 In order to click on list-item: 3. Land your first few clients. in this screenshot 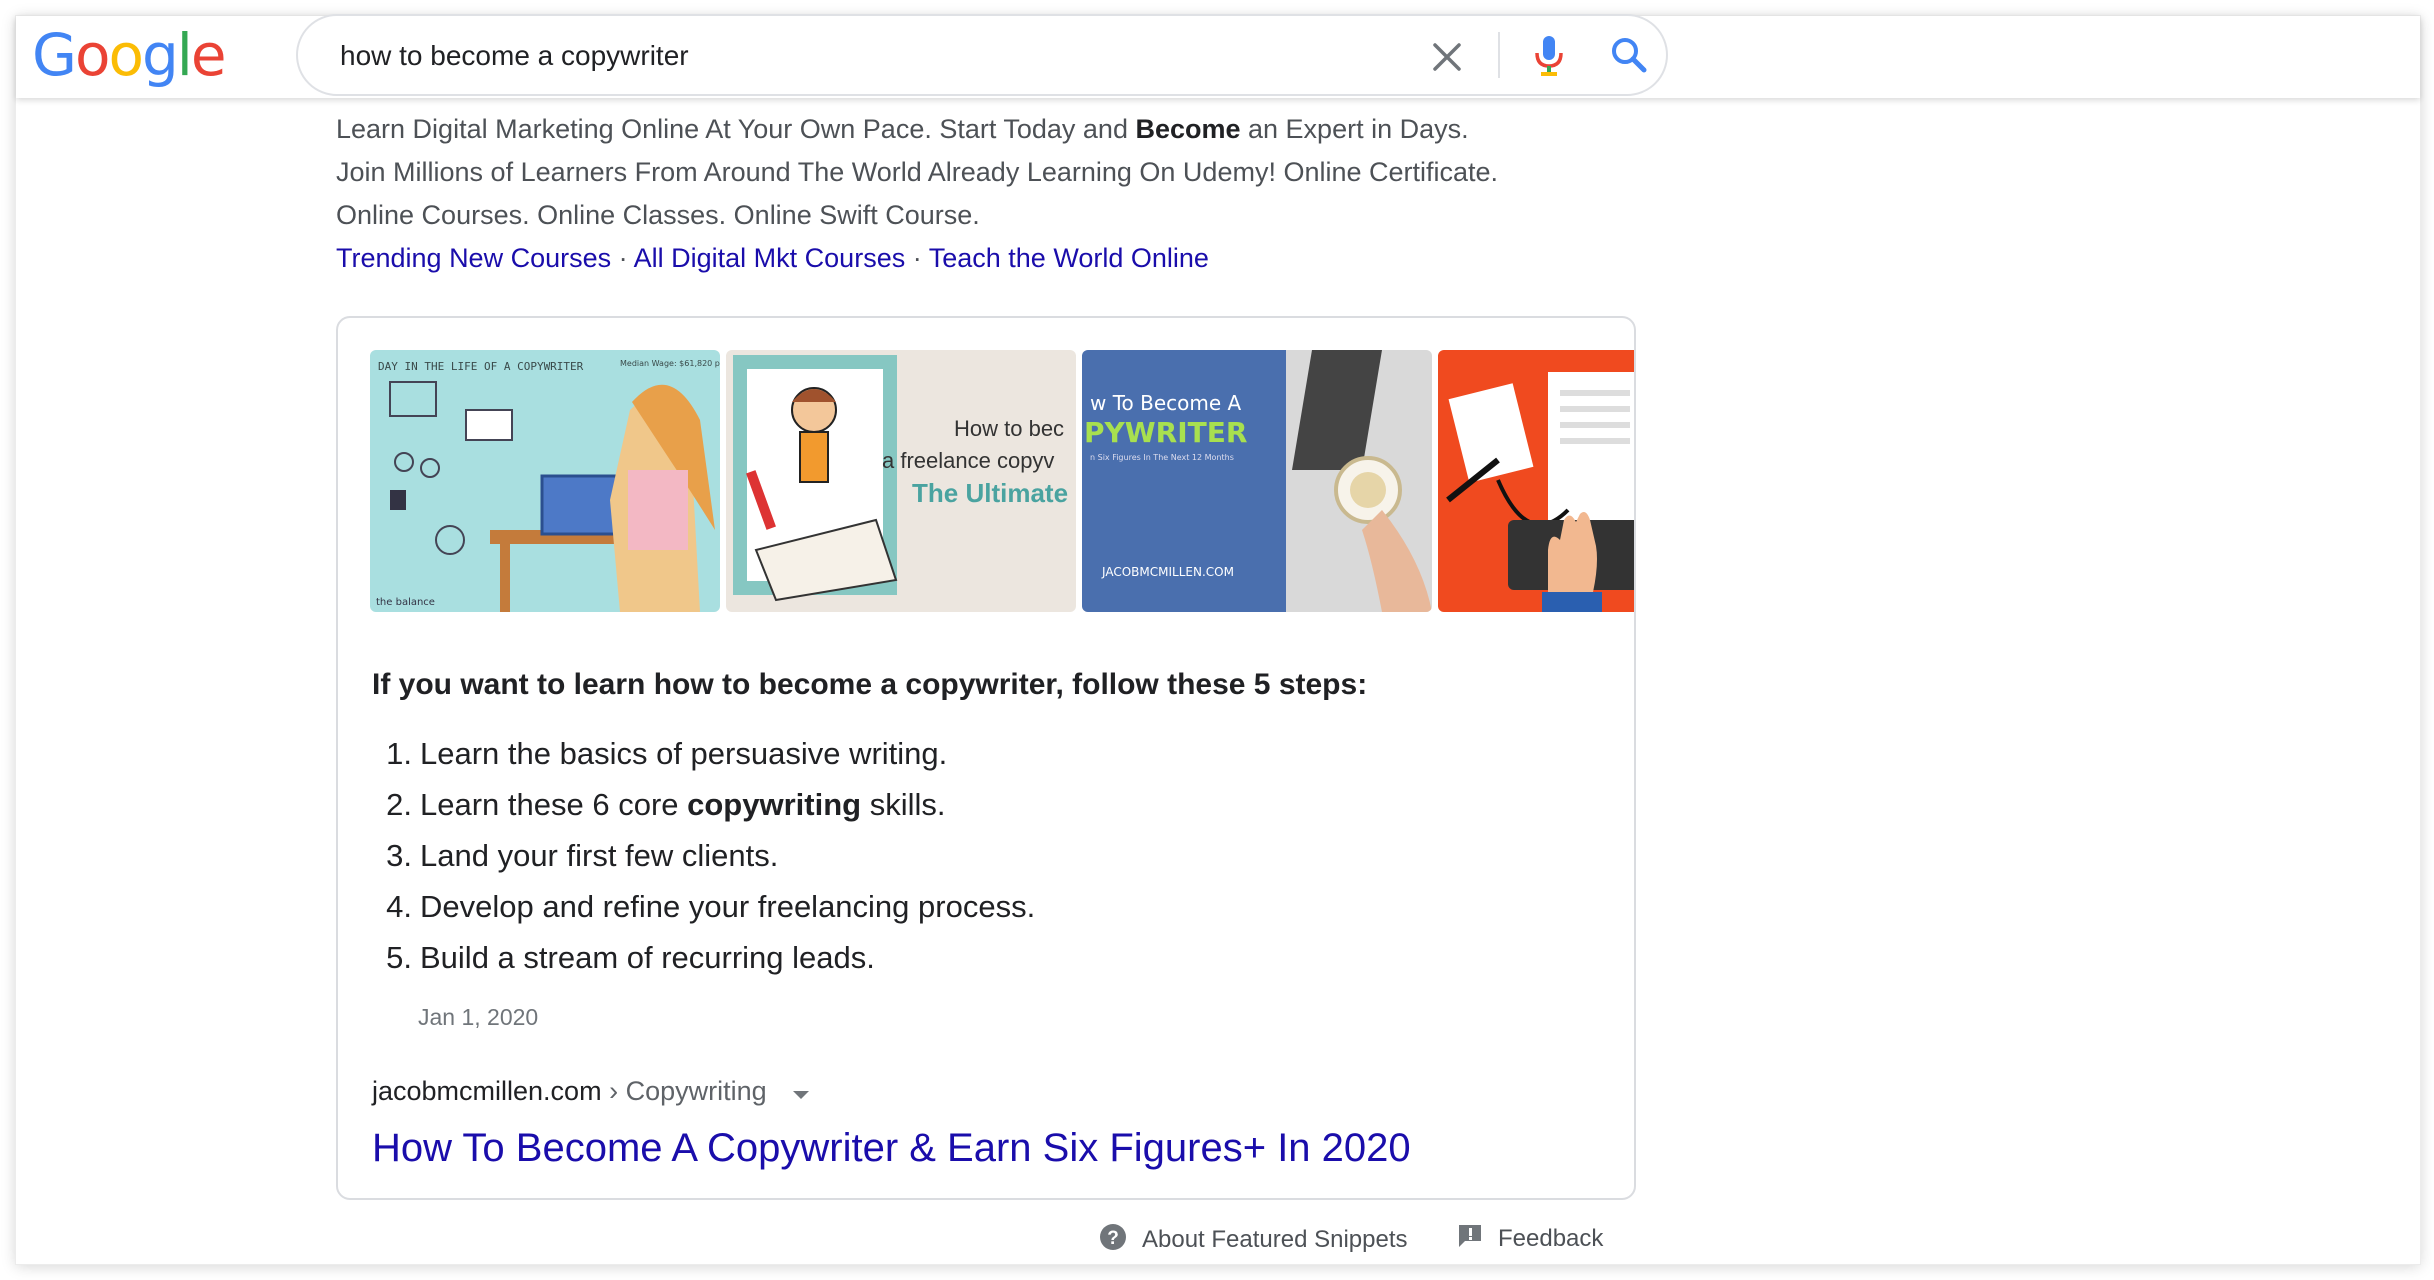, I will do `click(703, 855)`.